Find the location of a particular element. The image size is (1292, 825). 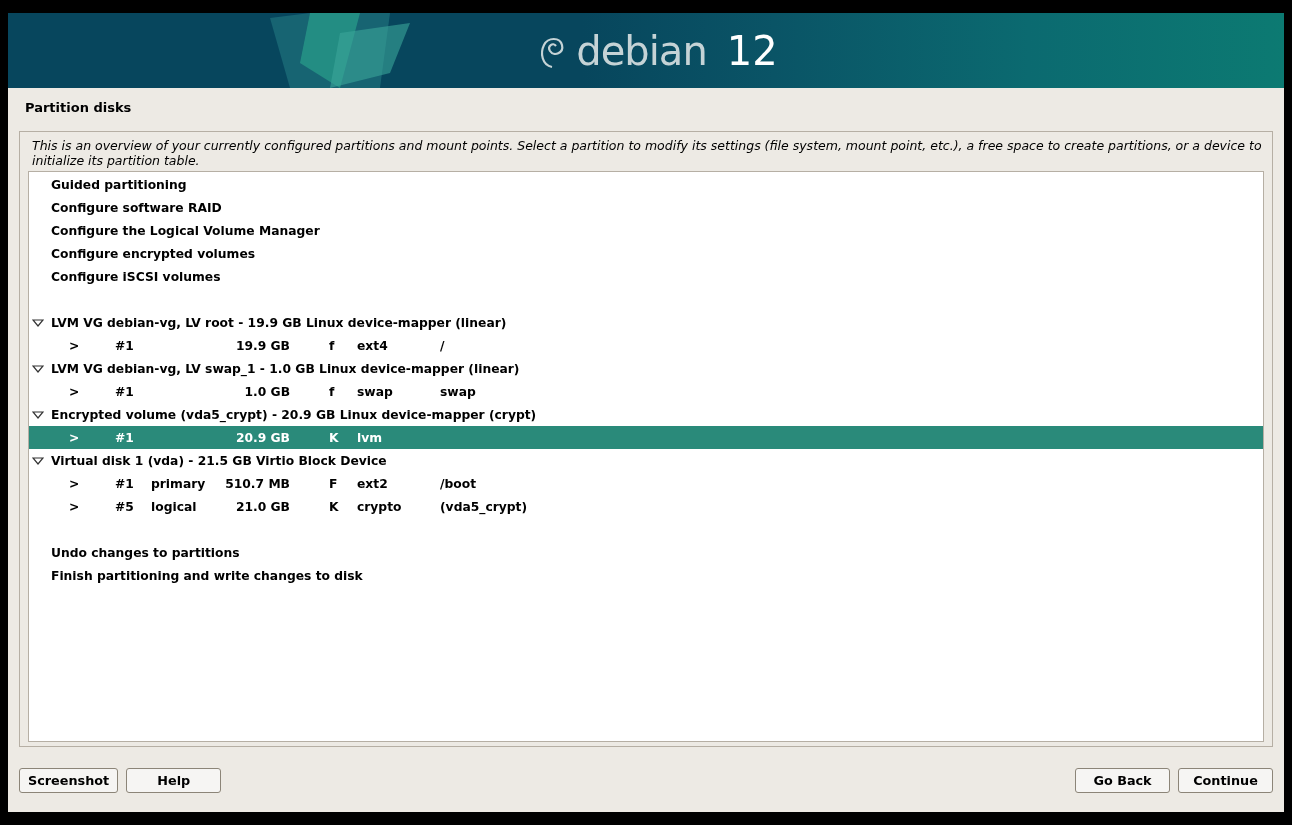

device-row: Encrypted volume (vda5_crypt) - 20.9 GB Linux device-mapper (crypt) is located at coordinates (646, 414).